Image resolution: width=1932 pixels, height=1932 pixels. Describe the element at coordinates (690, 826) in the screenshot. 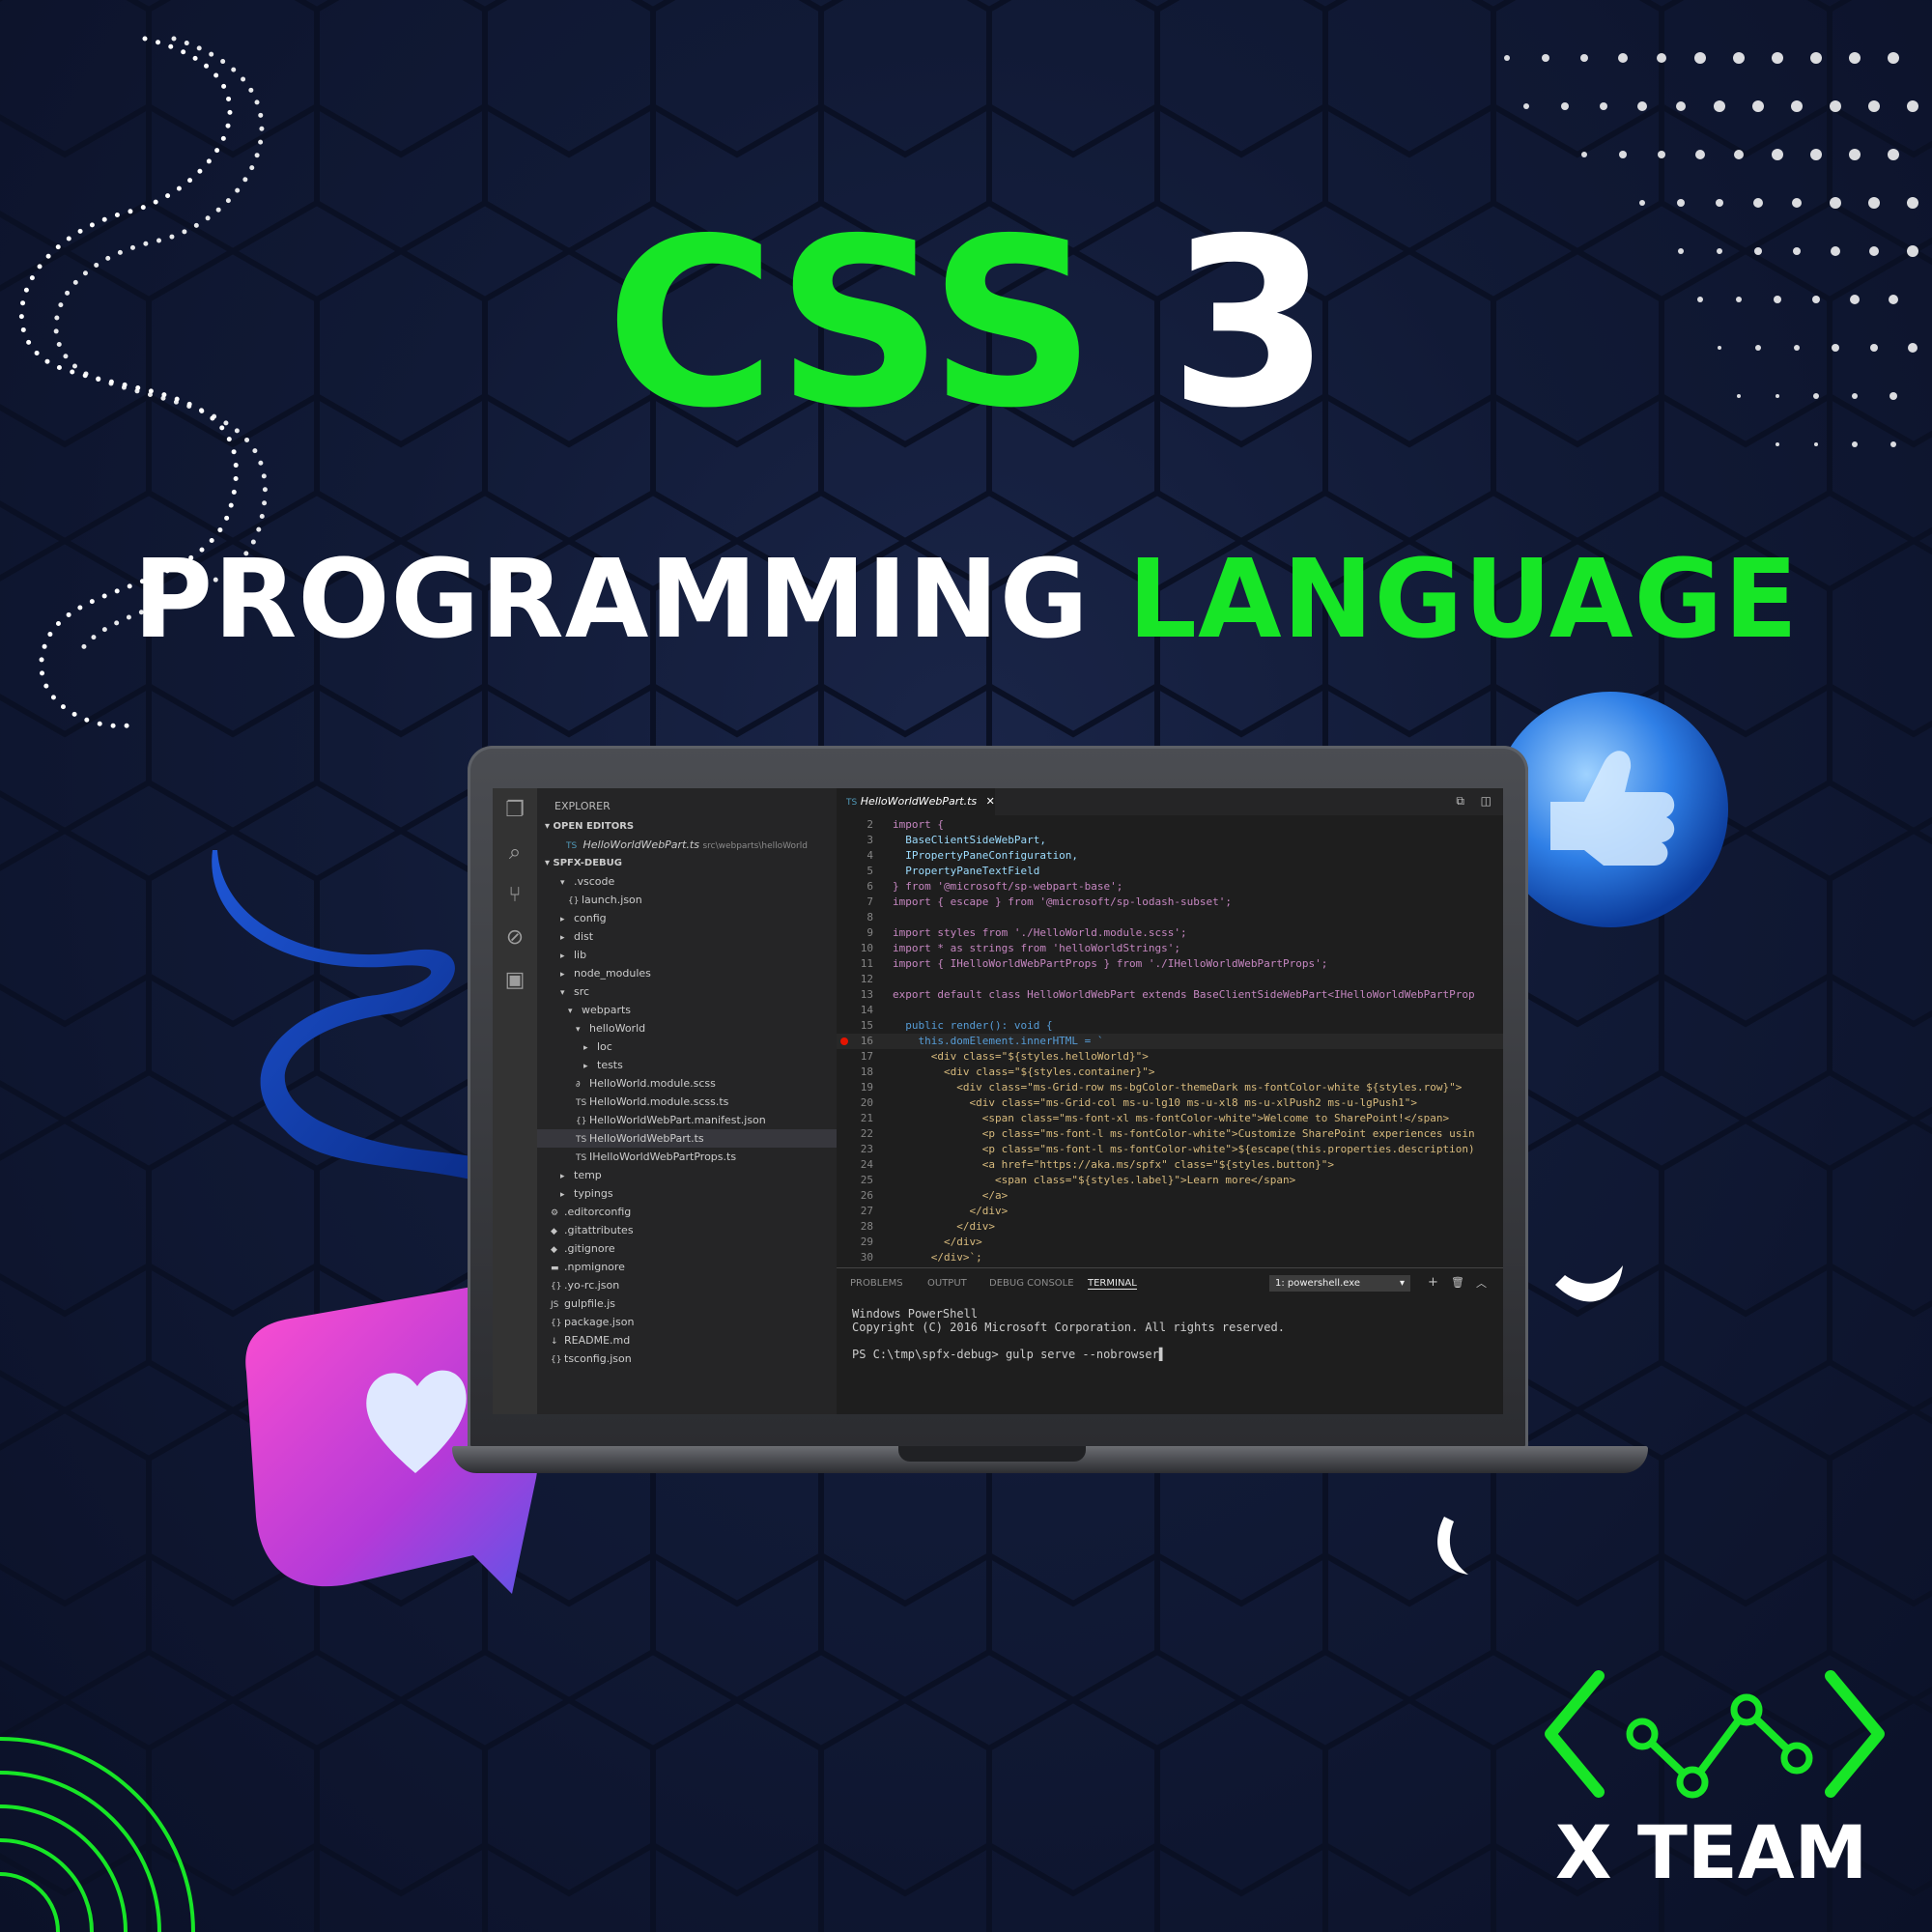

I see `open-editors-header: ▾ OPEN EDITORS` at that location.